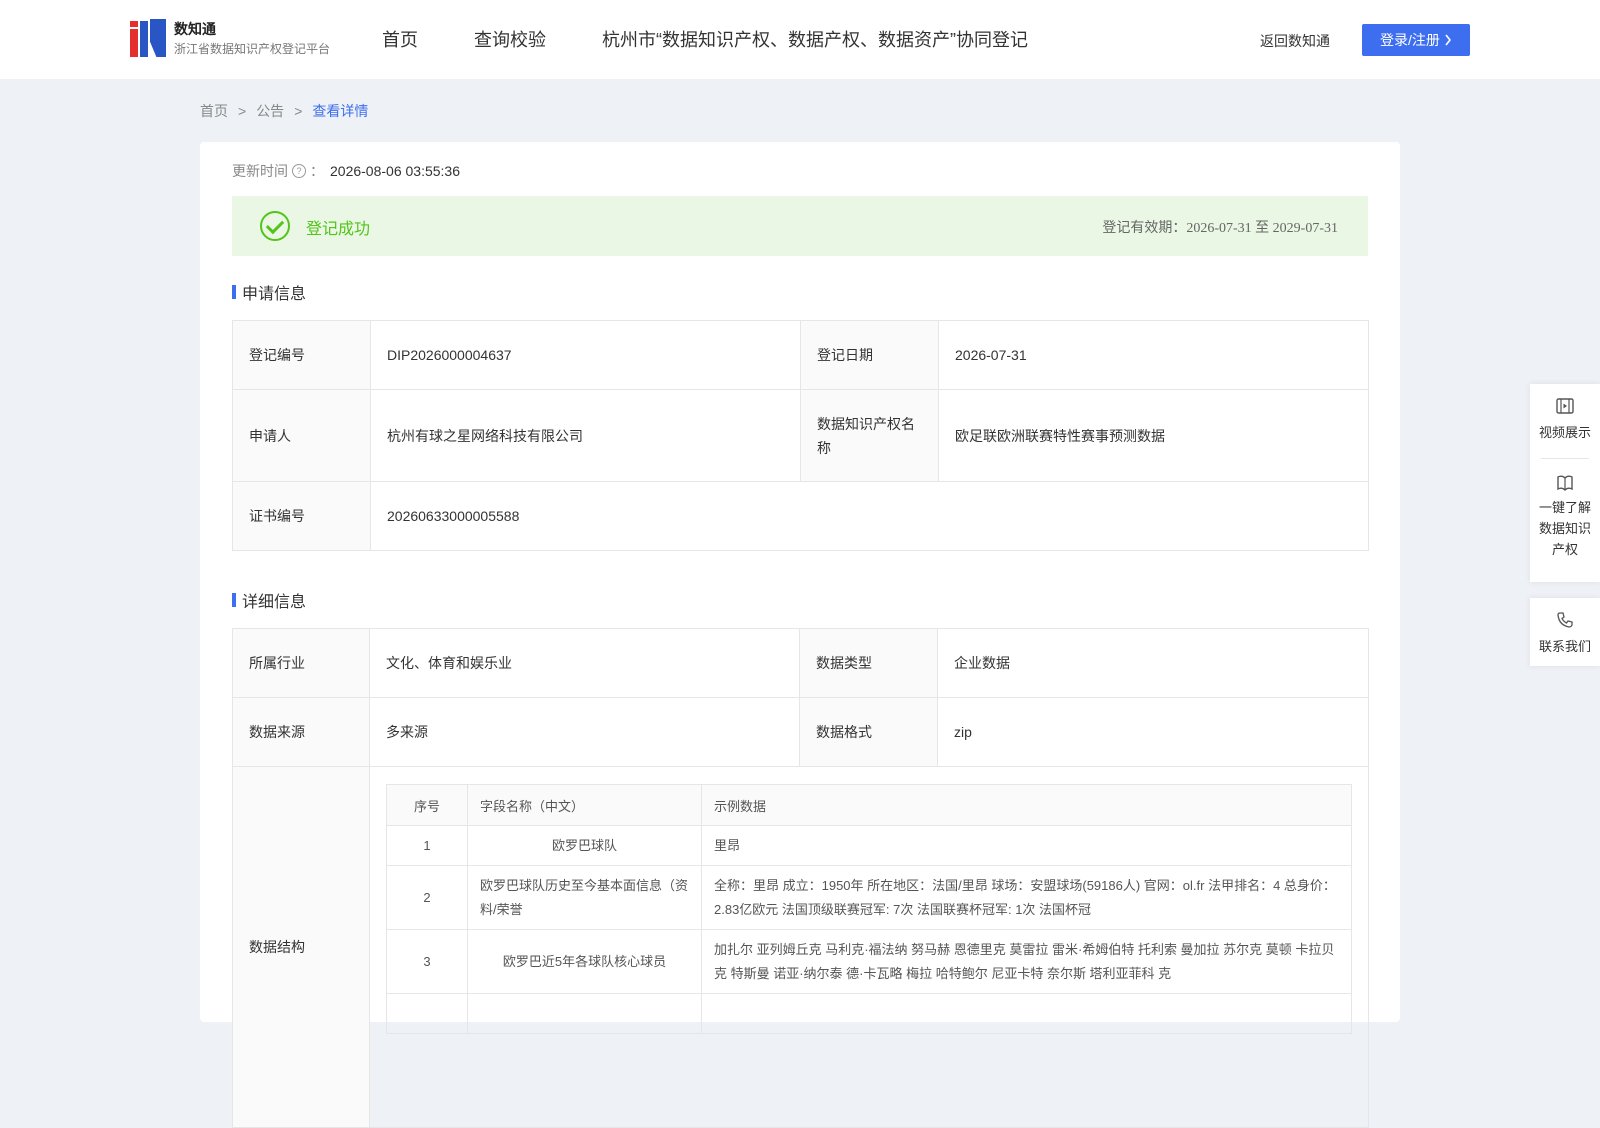 This screenshot has height=1128, width=1600. Describe the element at coordinates (275, 226) in the screenshot. I see `check-circle-icon` at that location.